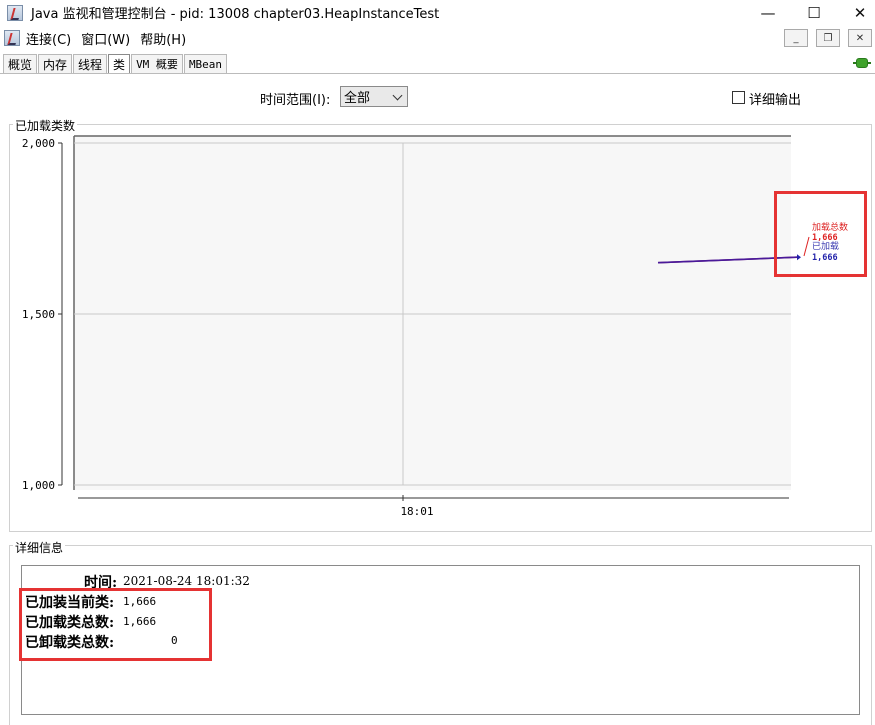 This screenshot has height=725, width=875. Describe the element at coordinates (186, 581) in the screenshot. I see `time-value: 2021-08-24 18:01:32` at that location.